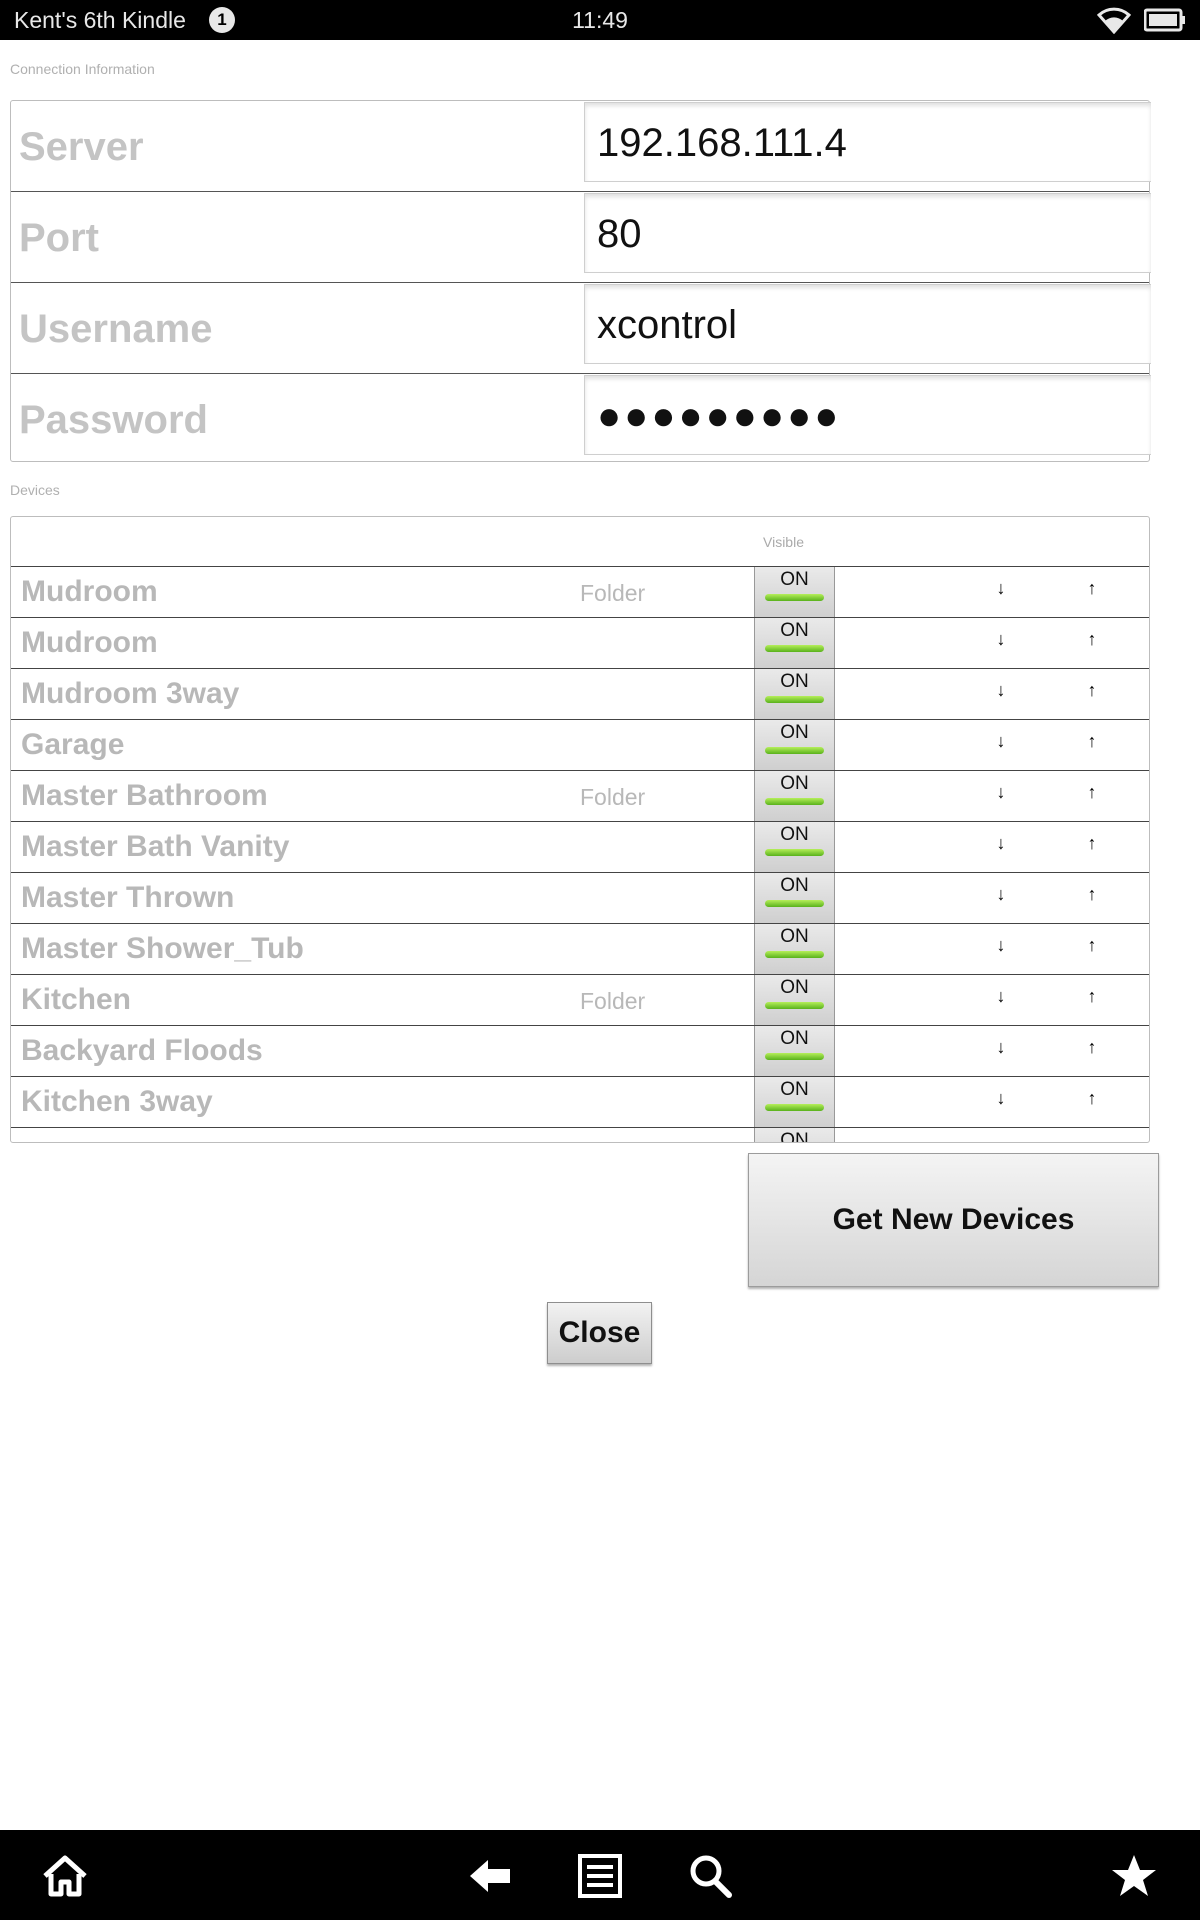  I want to click on device-row: Kitchen 3way ON ↓ ↑, so click(580, 1102).